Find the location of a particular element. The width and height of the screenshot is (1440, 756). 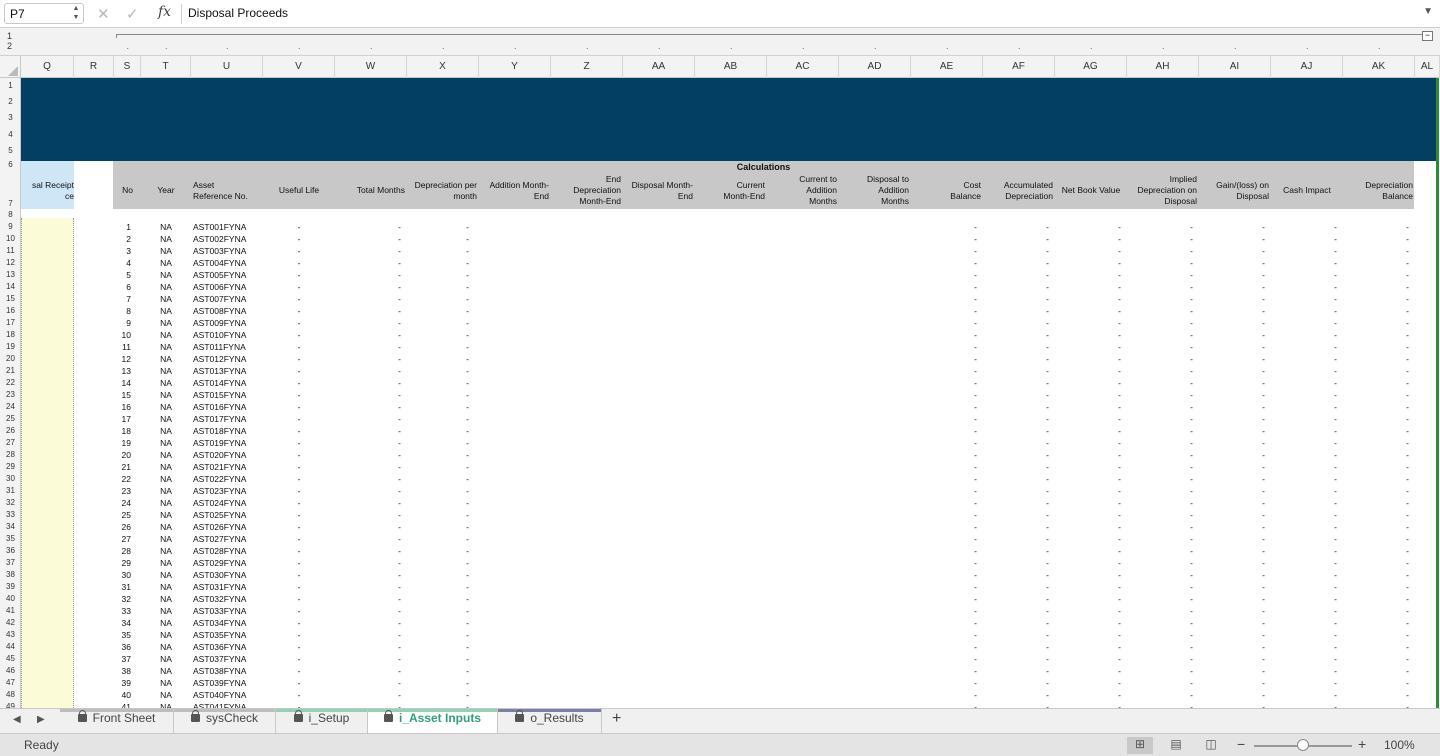

zoom-out-button: − is located at coordinates (1241, 744).